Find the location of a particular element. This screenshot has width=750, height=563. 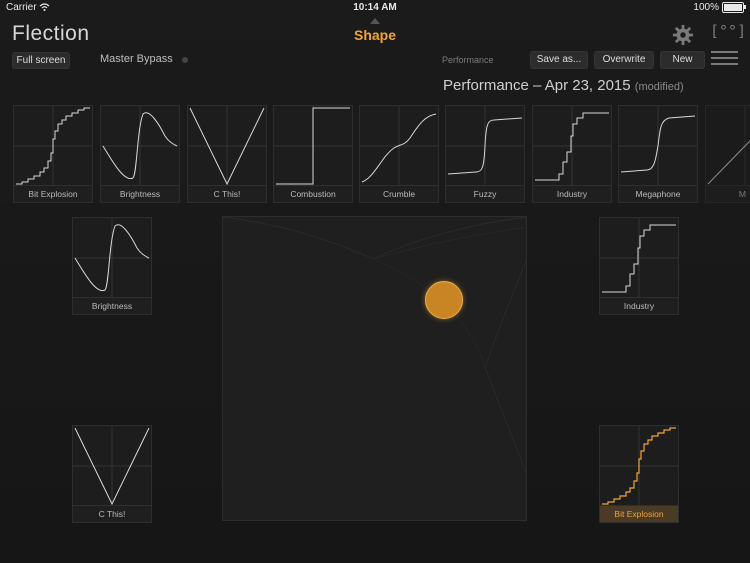

hamburger-icon is located at coordinates (724, 59).